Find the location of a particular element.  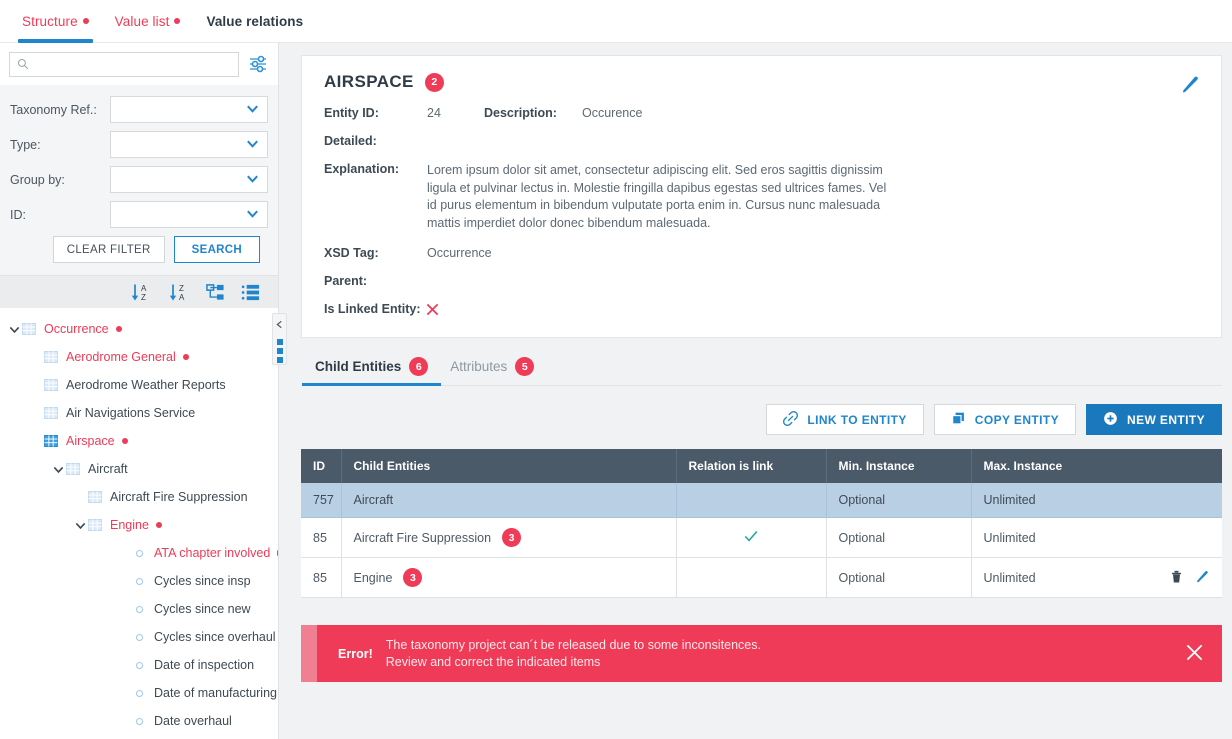

copy-entity-button: COPY ENTITY is located at coordinates (1004, 419).